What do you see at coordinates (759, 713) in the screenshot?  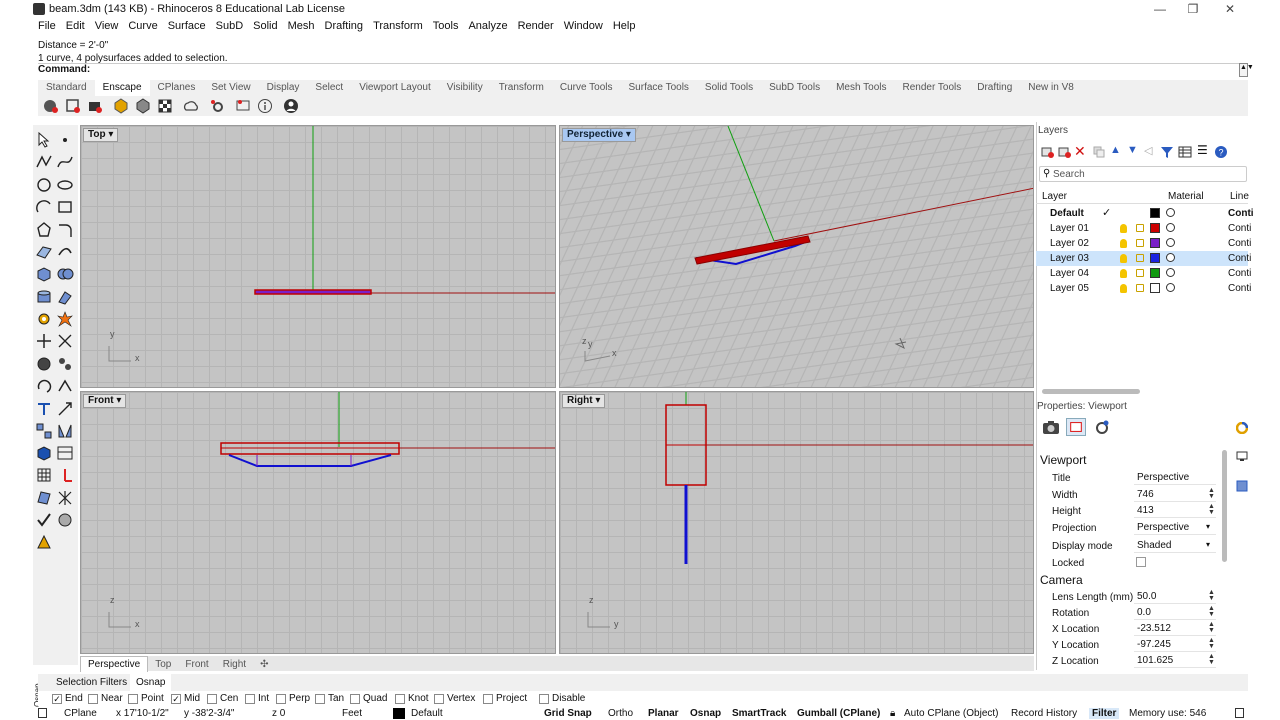 I see `toggle-smarttrack: SmartTrack` at bounding box center [759, 713].